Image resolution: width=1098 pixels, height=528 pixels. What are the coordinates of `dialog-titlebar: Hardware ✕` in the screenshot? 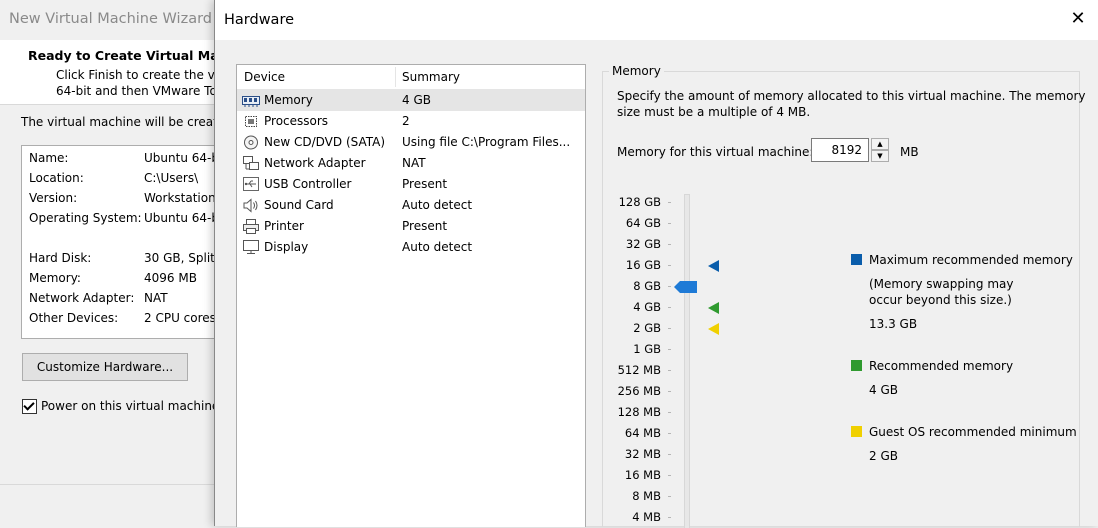 It's located at (656, 20).